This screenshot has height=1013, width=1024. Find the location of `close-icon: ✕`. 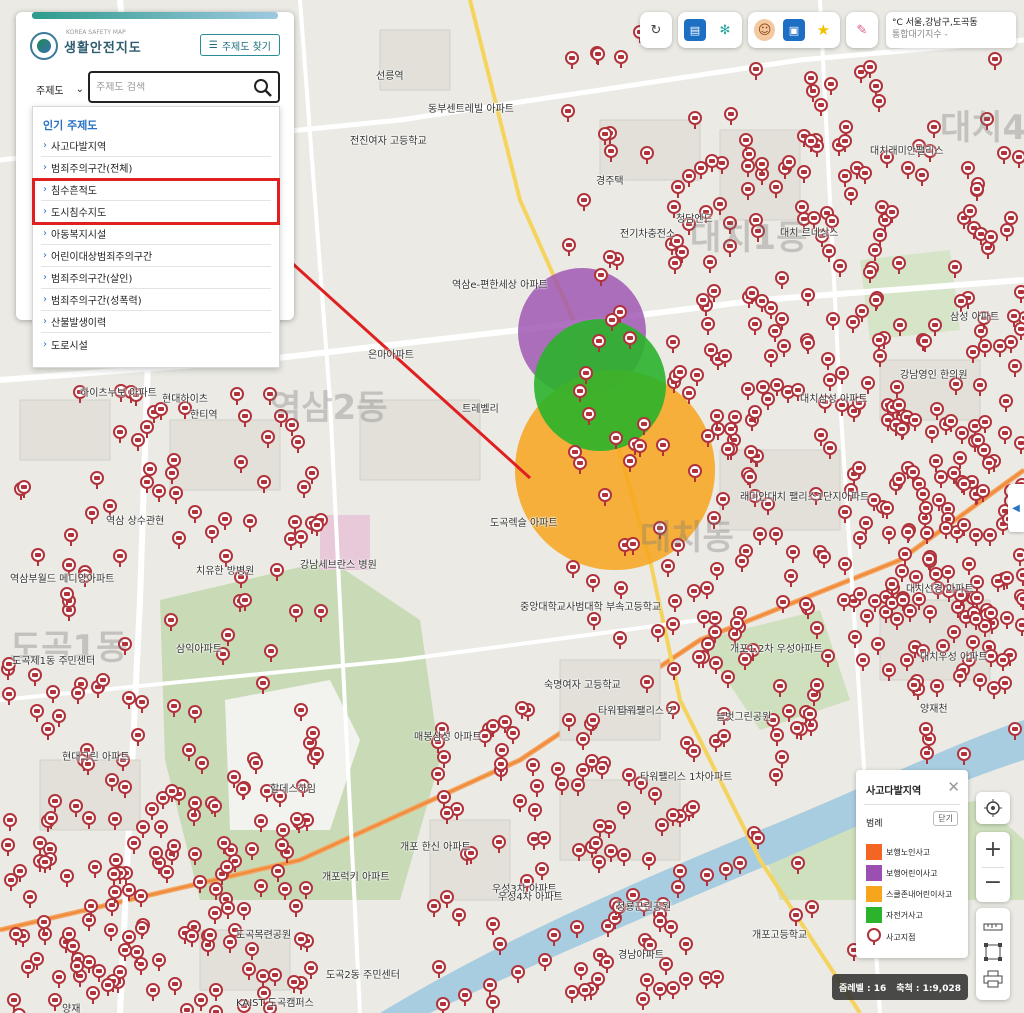

close-icon: ✕ is located at coordinates (953, 787).